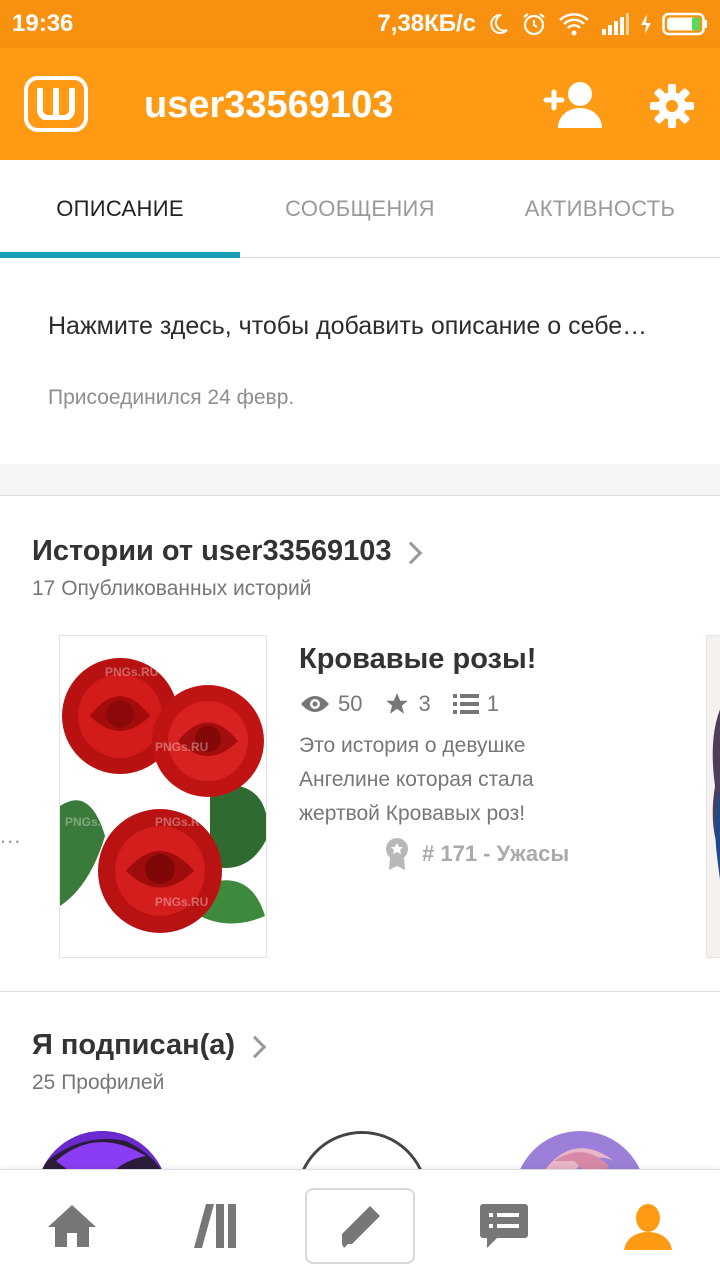 The height and width of the screenshot is (1280, 720). I want to click on battery-icon, so click(685, 24).